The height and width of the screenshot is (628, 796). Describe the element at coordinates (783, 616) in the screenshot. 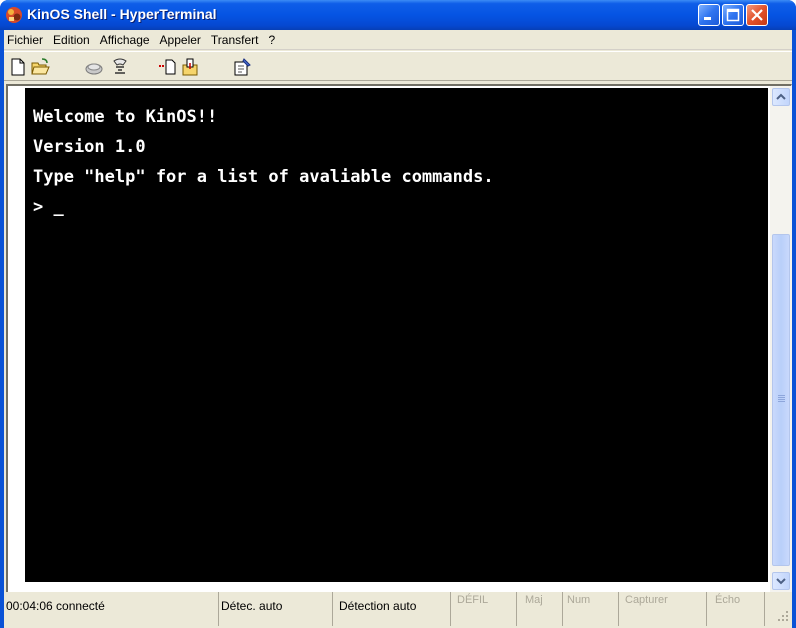

I see `resize-grip-icon` at that location.